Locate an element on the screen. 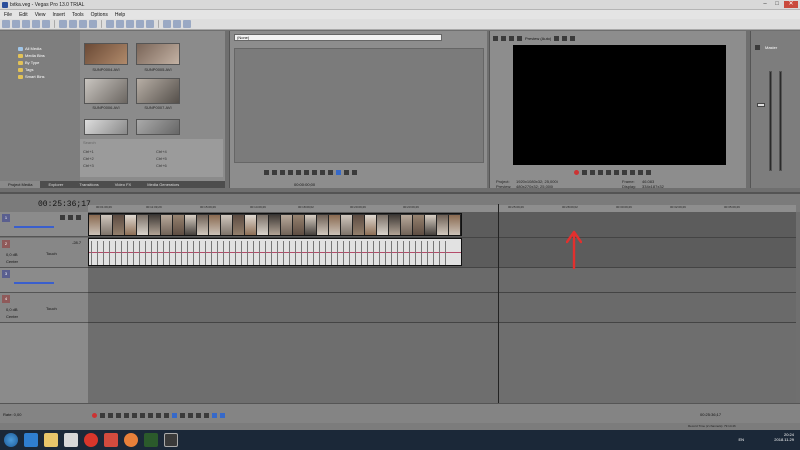 The height and width of the screenshot is (450, 800). tree-item-tags: Tags is located at coordinates (25, 69).